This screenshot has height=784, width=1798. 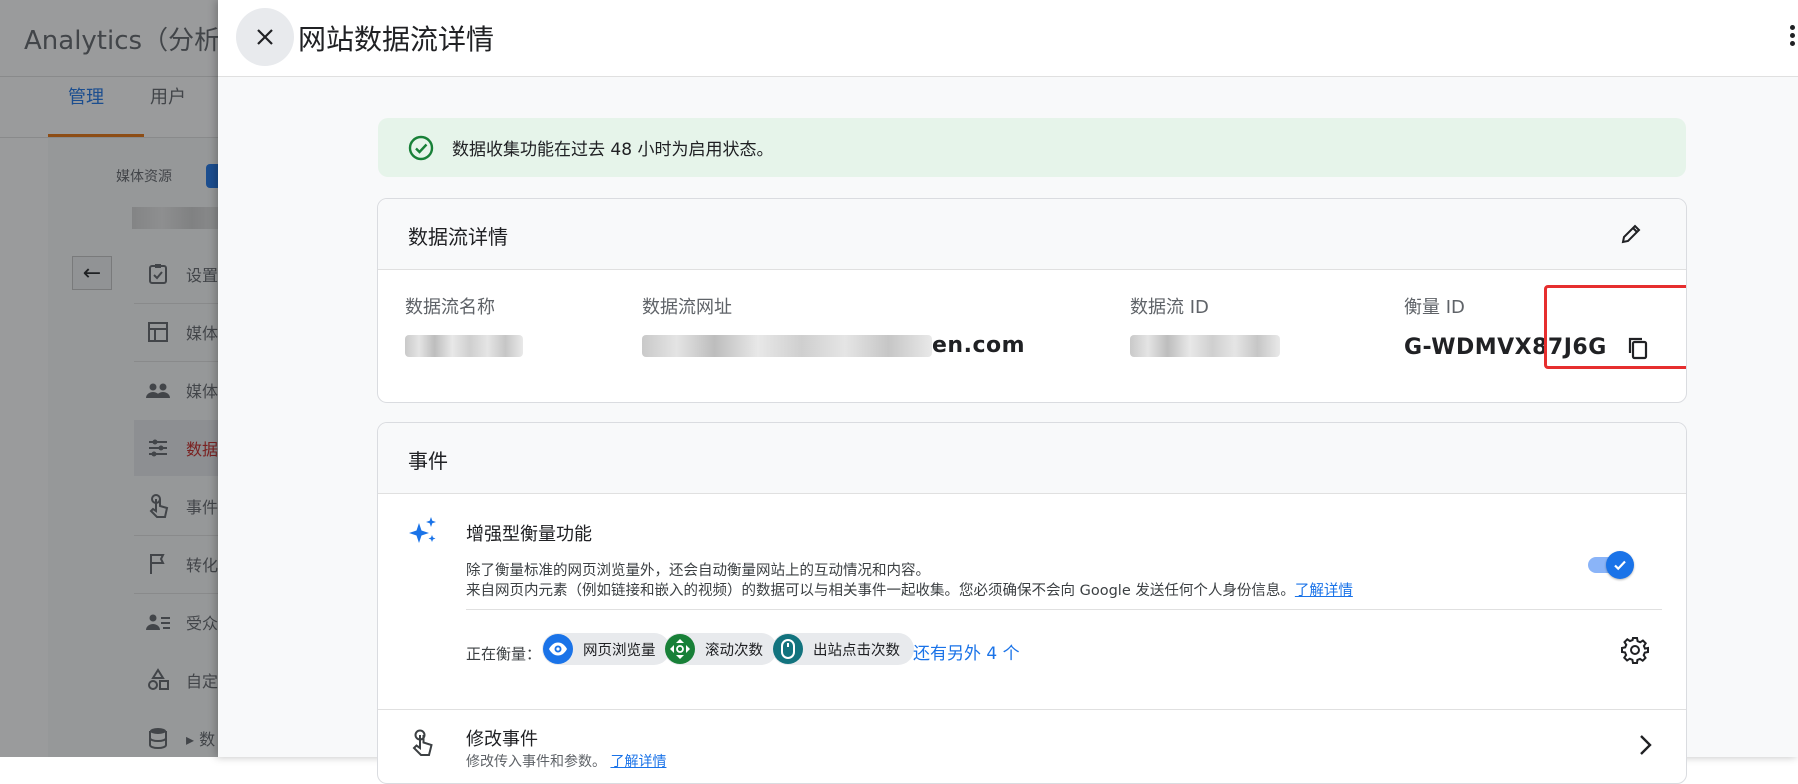 I want to click on chevron-right-icon, so click(x=1646, y=745).